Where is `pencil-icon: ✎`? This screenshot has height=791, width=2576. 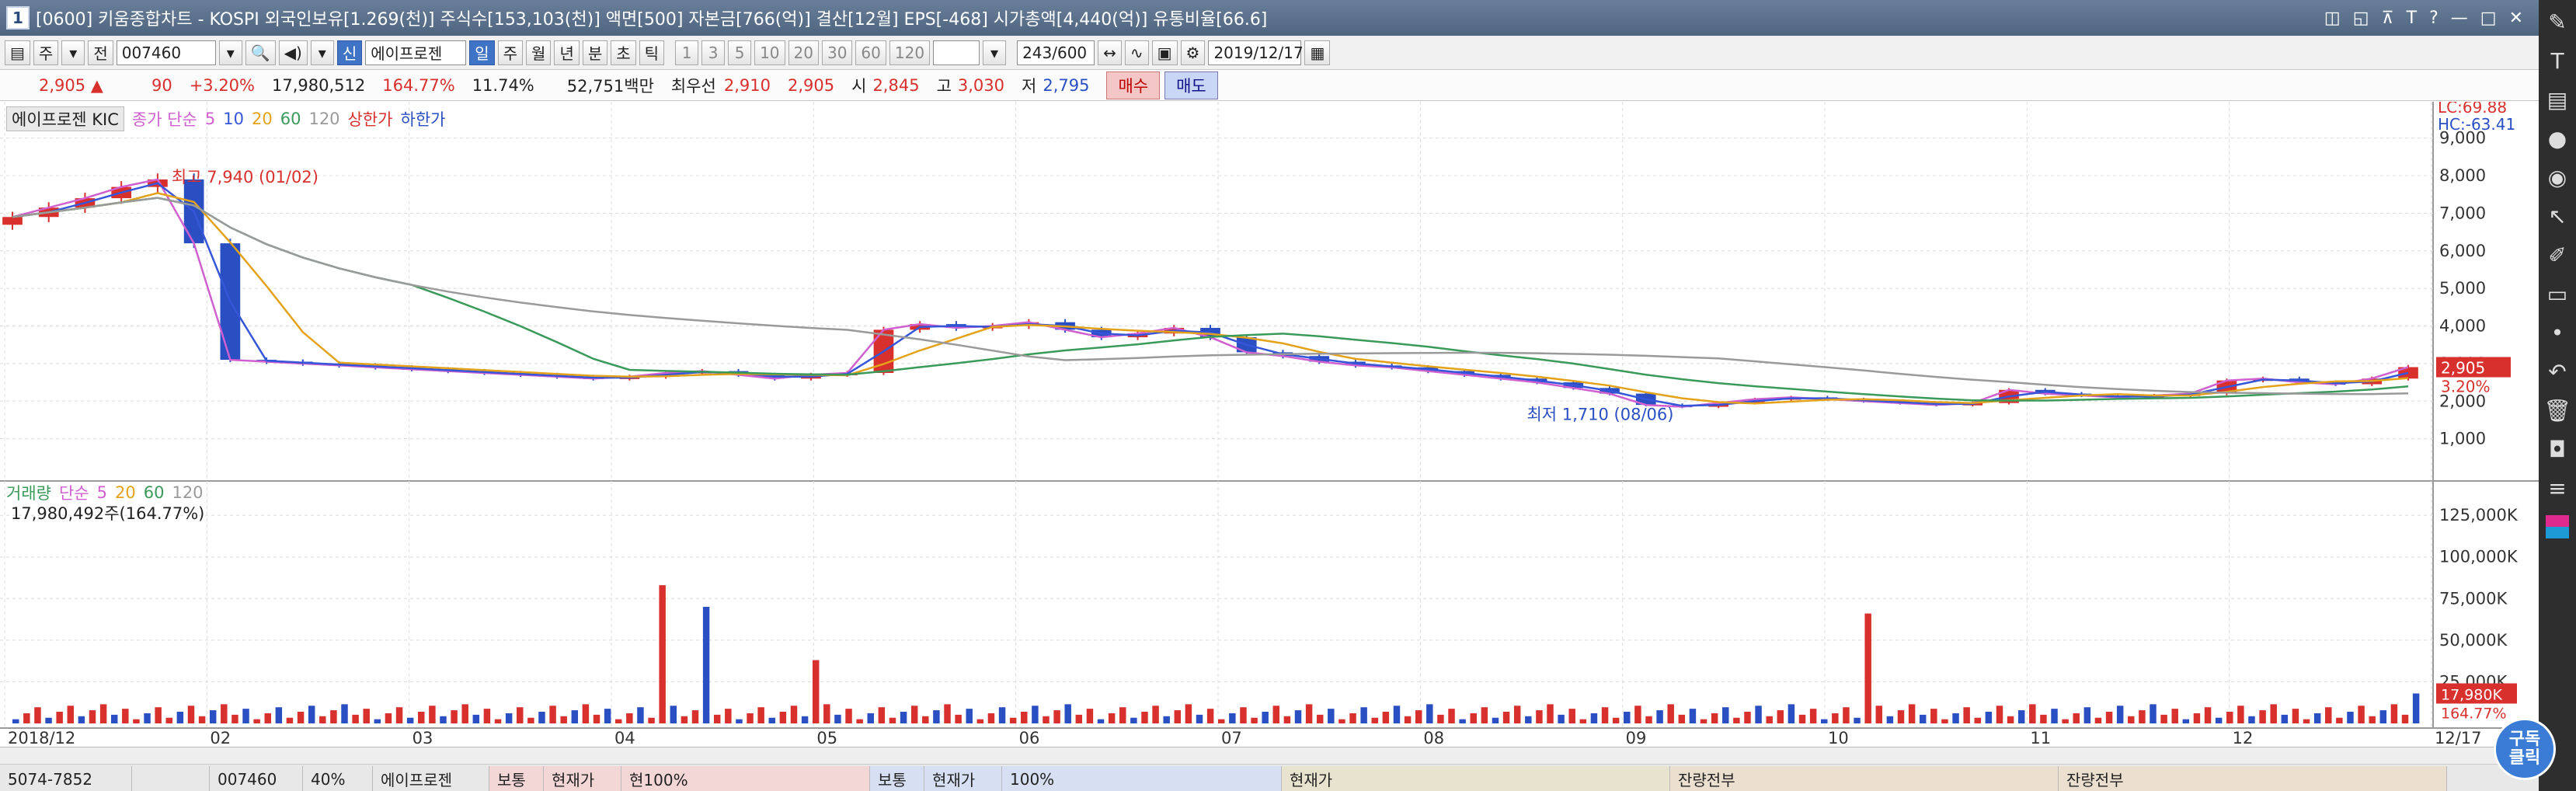
pencil-icon: ✎ is located at coordinates (2557, 22).